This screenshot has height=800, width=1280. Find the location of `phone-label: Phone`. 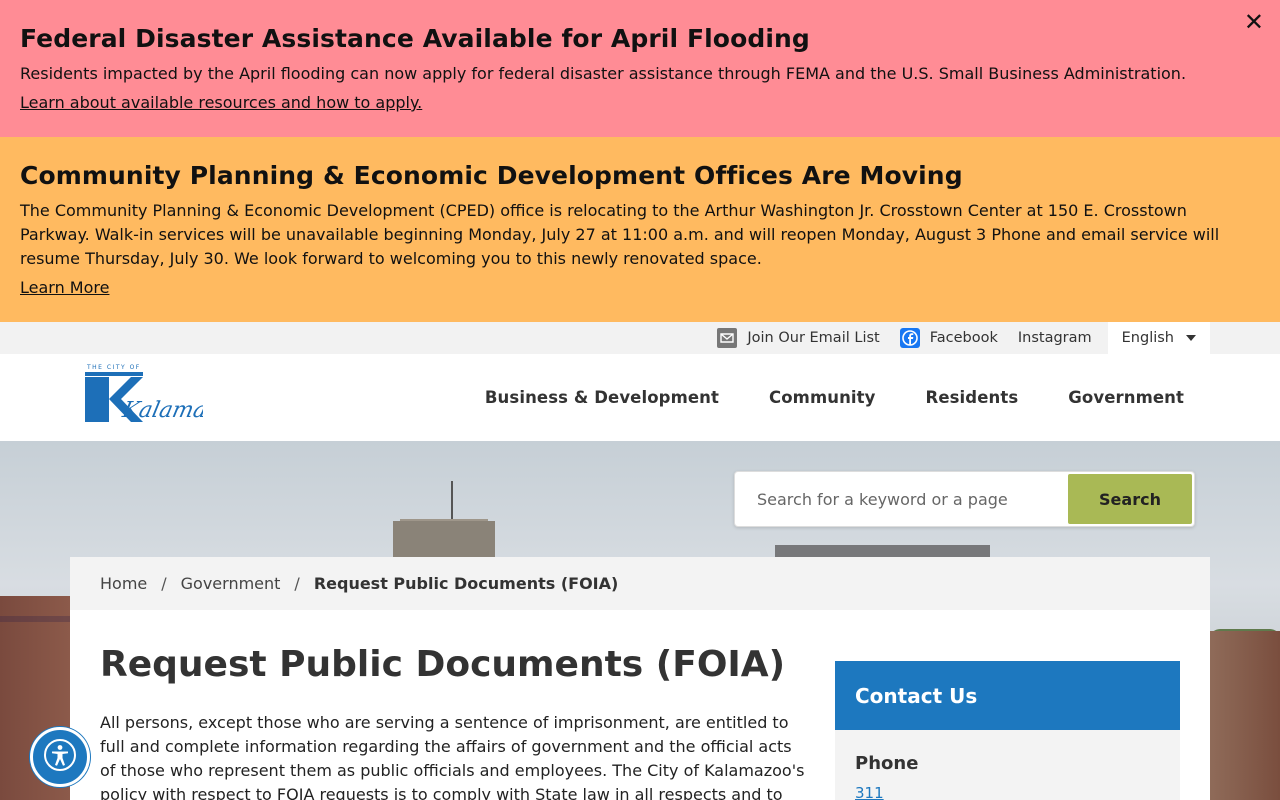

phone-label: Phone is located at coordinates (887, 763).